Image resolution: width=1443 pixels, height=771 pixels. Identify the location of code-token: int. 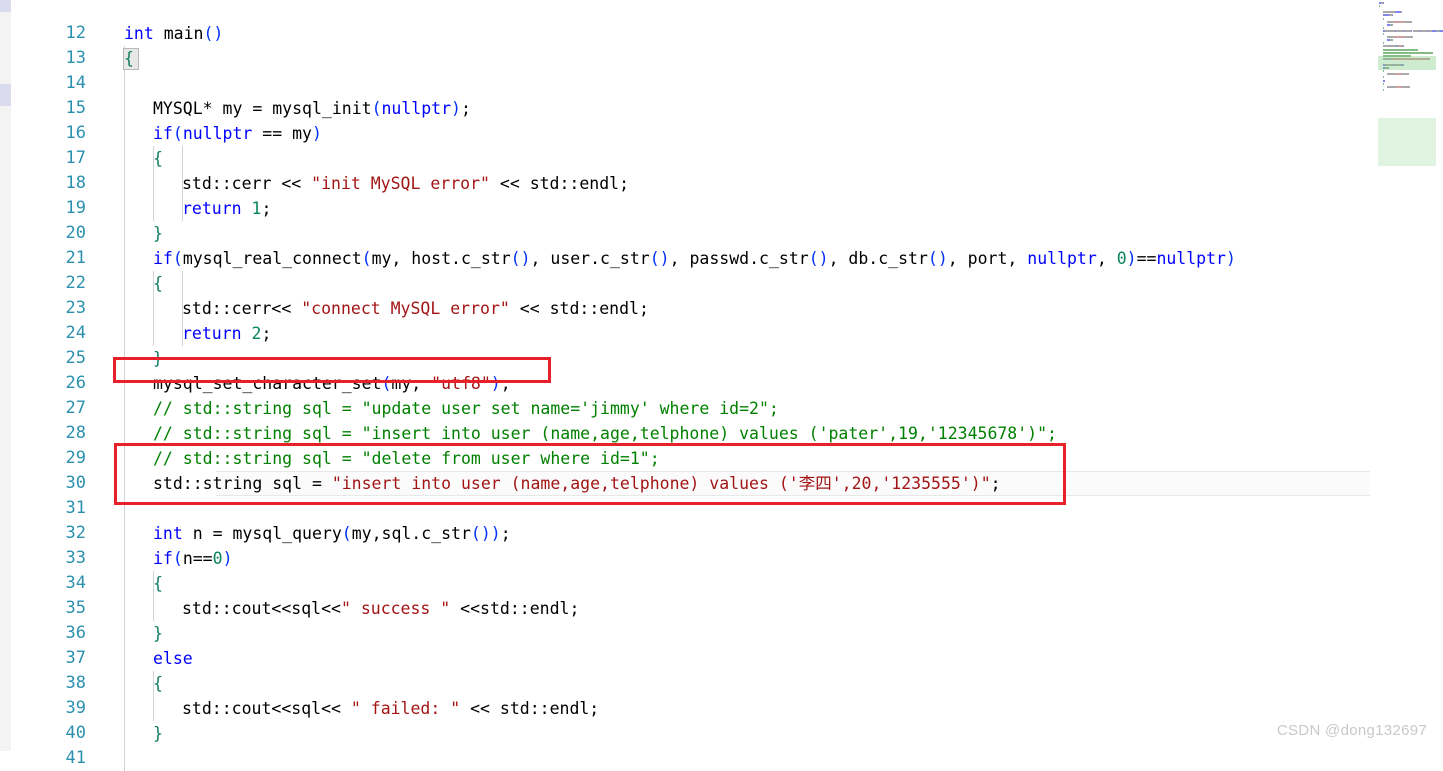
(144, 33).